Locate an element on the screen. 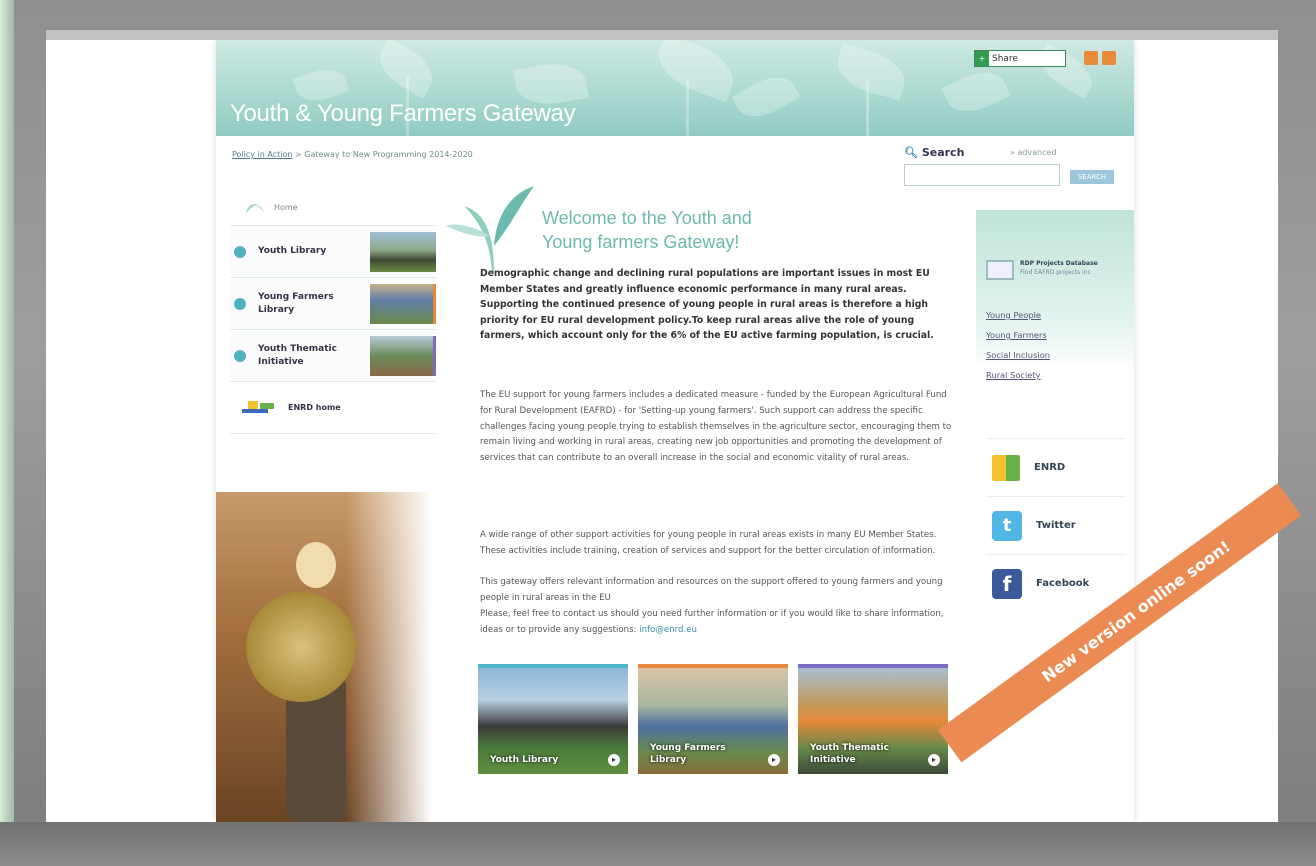 Image resolution: width=1316 pixels, height=866 pixels. breadcrumb-link-policy: Policy in Action is located at coordinates (262, 154).